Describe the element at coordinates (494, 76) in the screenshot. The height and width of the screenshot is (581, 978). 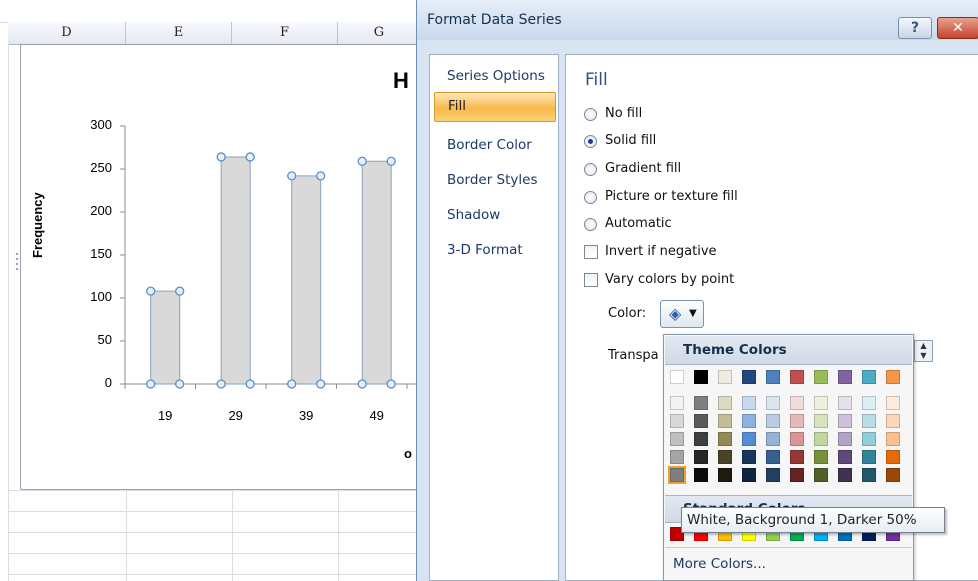
I see `nav-series-options: Series Options` at that location.